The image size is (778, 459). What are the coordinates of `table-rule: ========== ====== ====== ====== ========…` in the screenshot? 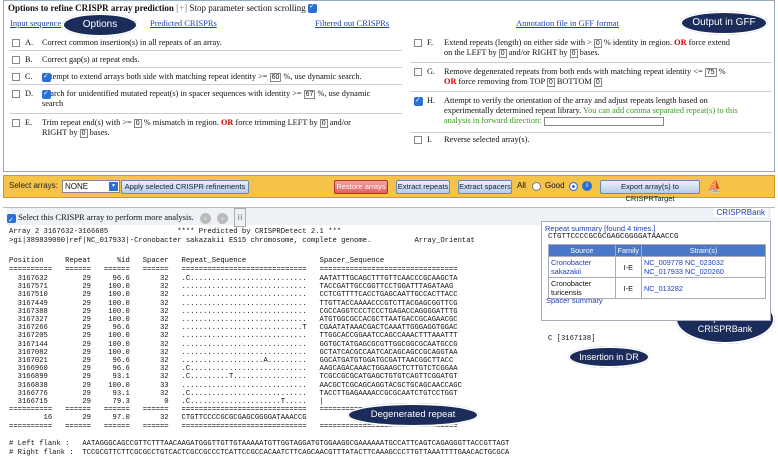 It's located at (233, 270).